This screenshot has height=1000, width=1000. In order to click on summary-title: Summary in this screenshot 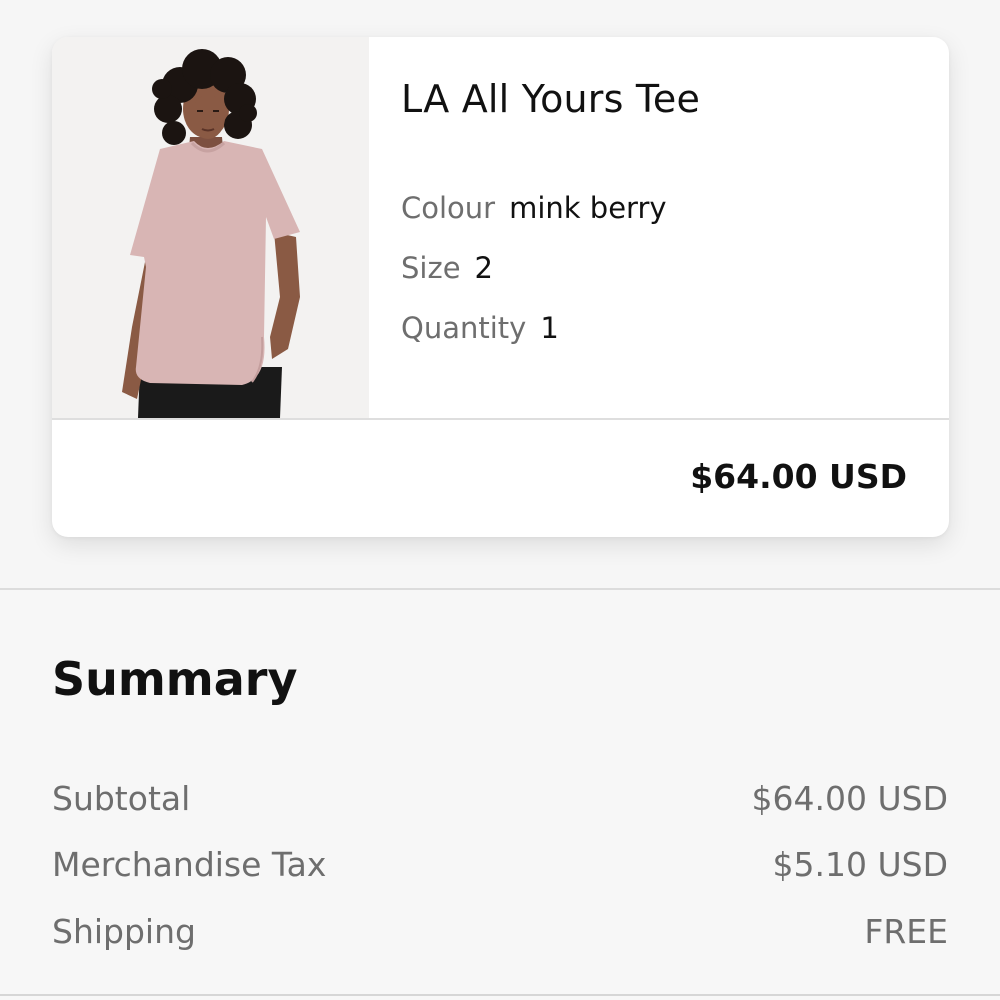, I will do `click(175, 679)`.